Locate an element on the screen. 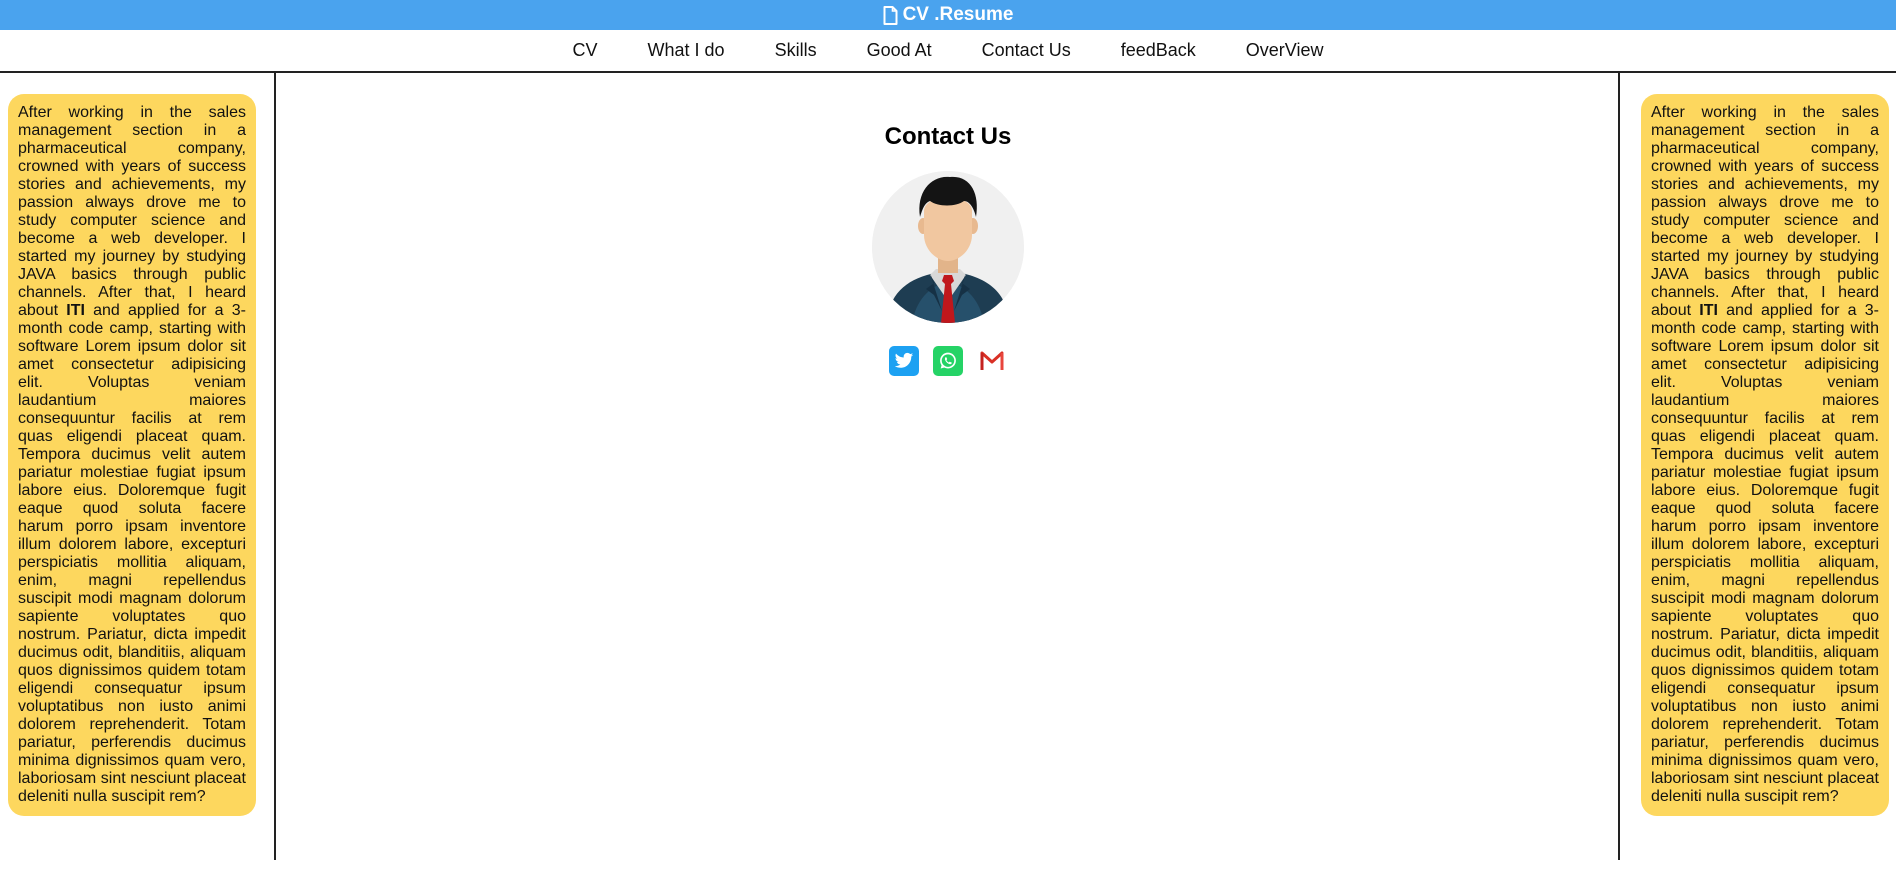  nav-item-feedback: feedBack is located at coordinates (1158, 50).